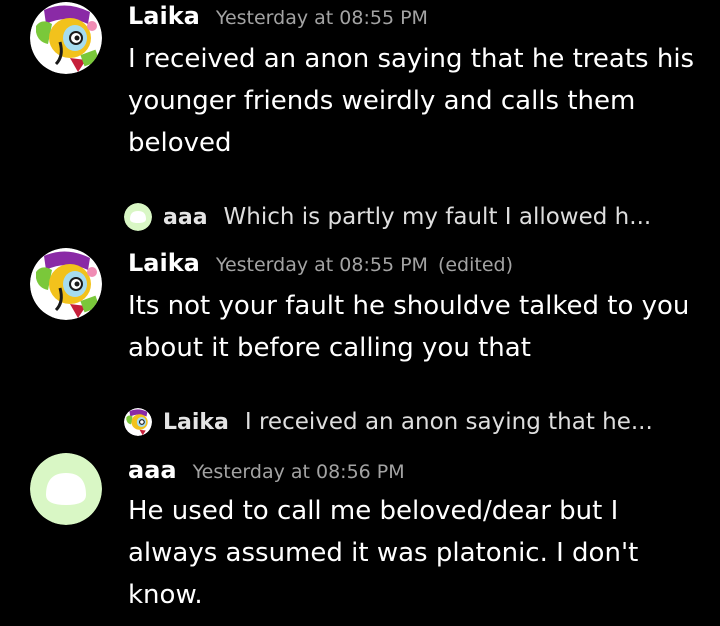 This screenshot has height=626, width=720. I want to click on message-header: Laika Yesterday at 08:55 PM, so click(278, 16).